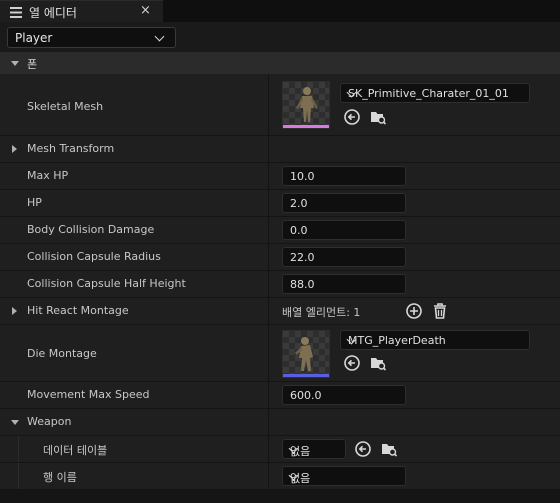 Image resolution: width=560 pixels, height=503 pixels. What do you see at coordinates (280, 257) in the screenshot?
I see `capsule-radius-row: Collision Capsule Radius 22.0` at bounding box center [280, 257].